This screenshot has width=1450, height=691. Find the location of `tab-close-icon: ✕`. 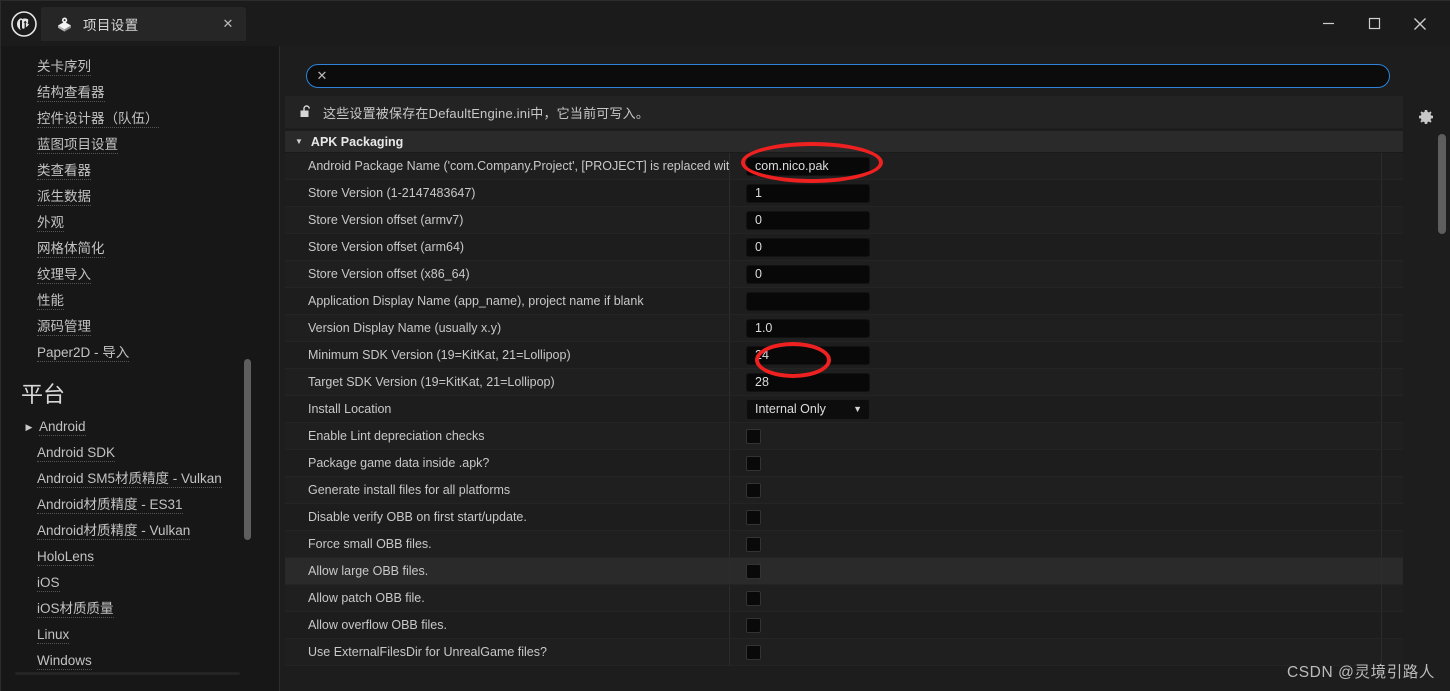

tab-close-icon: ✕ is located at coordinates (228, 24).